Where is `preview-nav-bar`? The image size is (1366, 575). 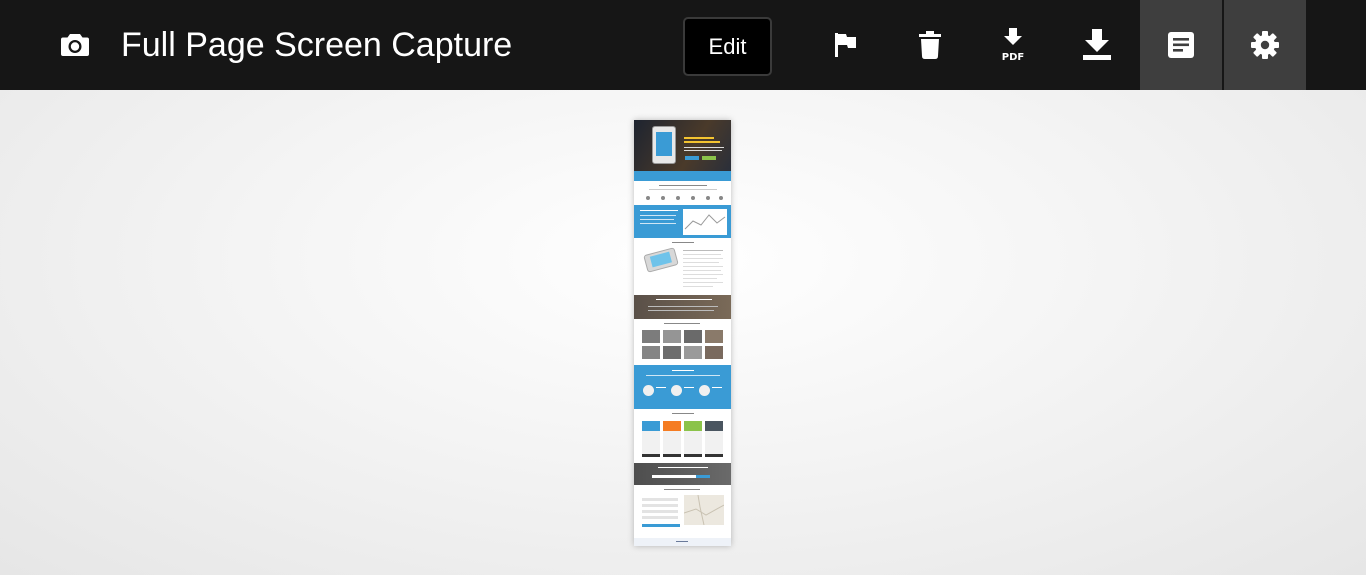 preview-nav-bar is located at coordinates (682, 176).